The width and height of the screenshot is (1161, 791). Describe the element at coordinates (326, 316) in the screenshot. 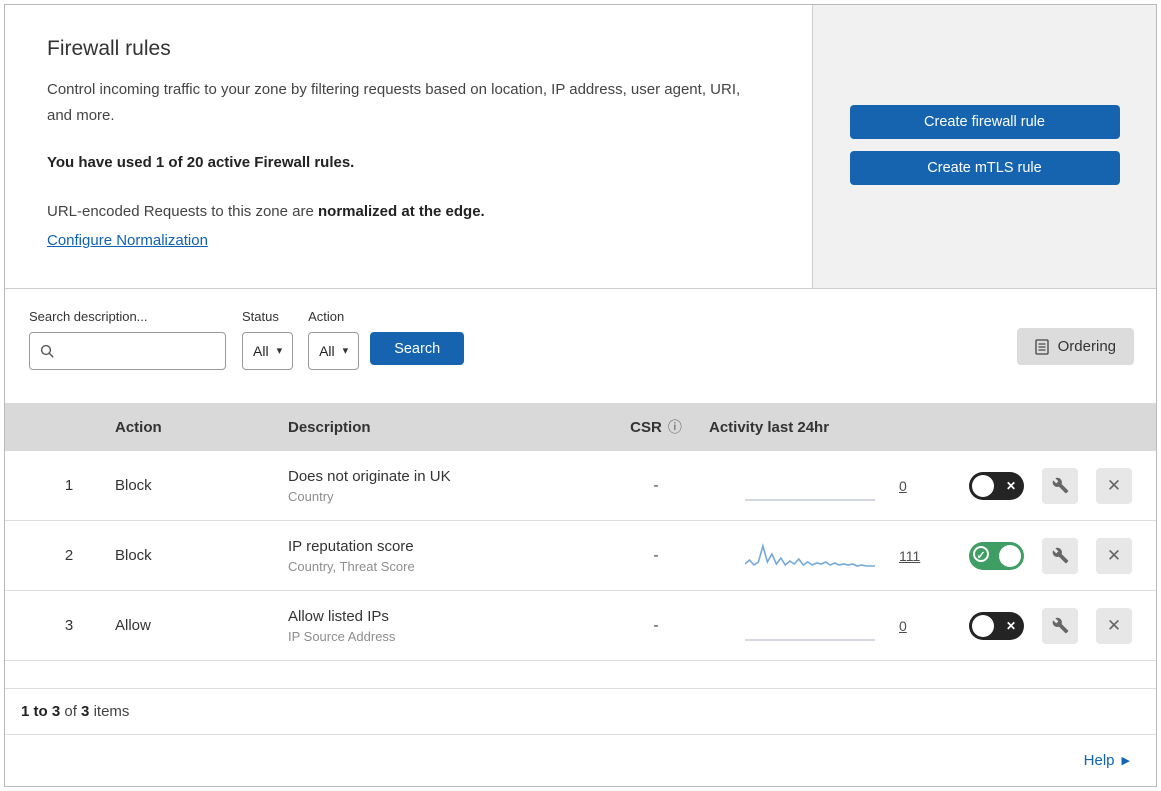

I see `action-filter-label: Action` at that location.